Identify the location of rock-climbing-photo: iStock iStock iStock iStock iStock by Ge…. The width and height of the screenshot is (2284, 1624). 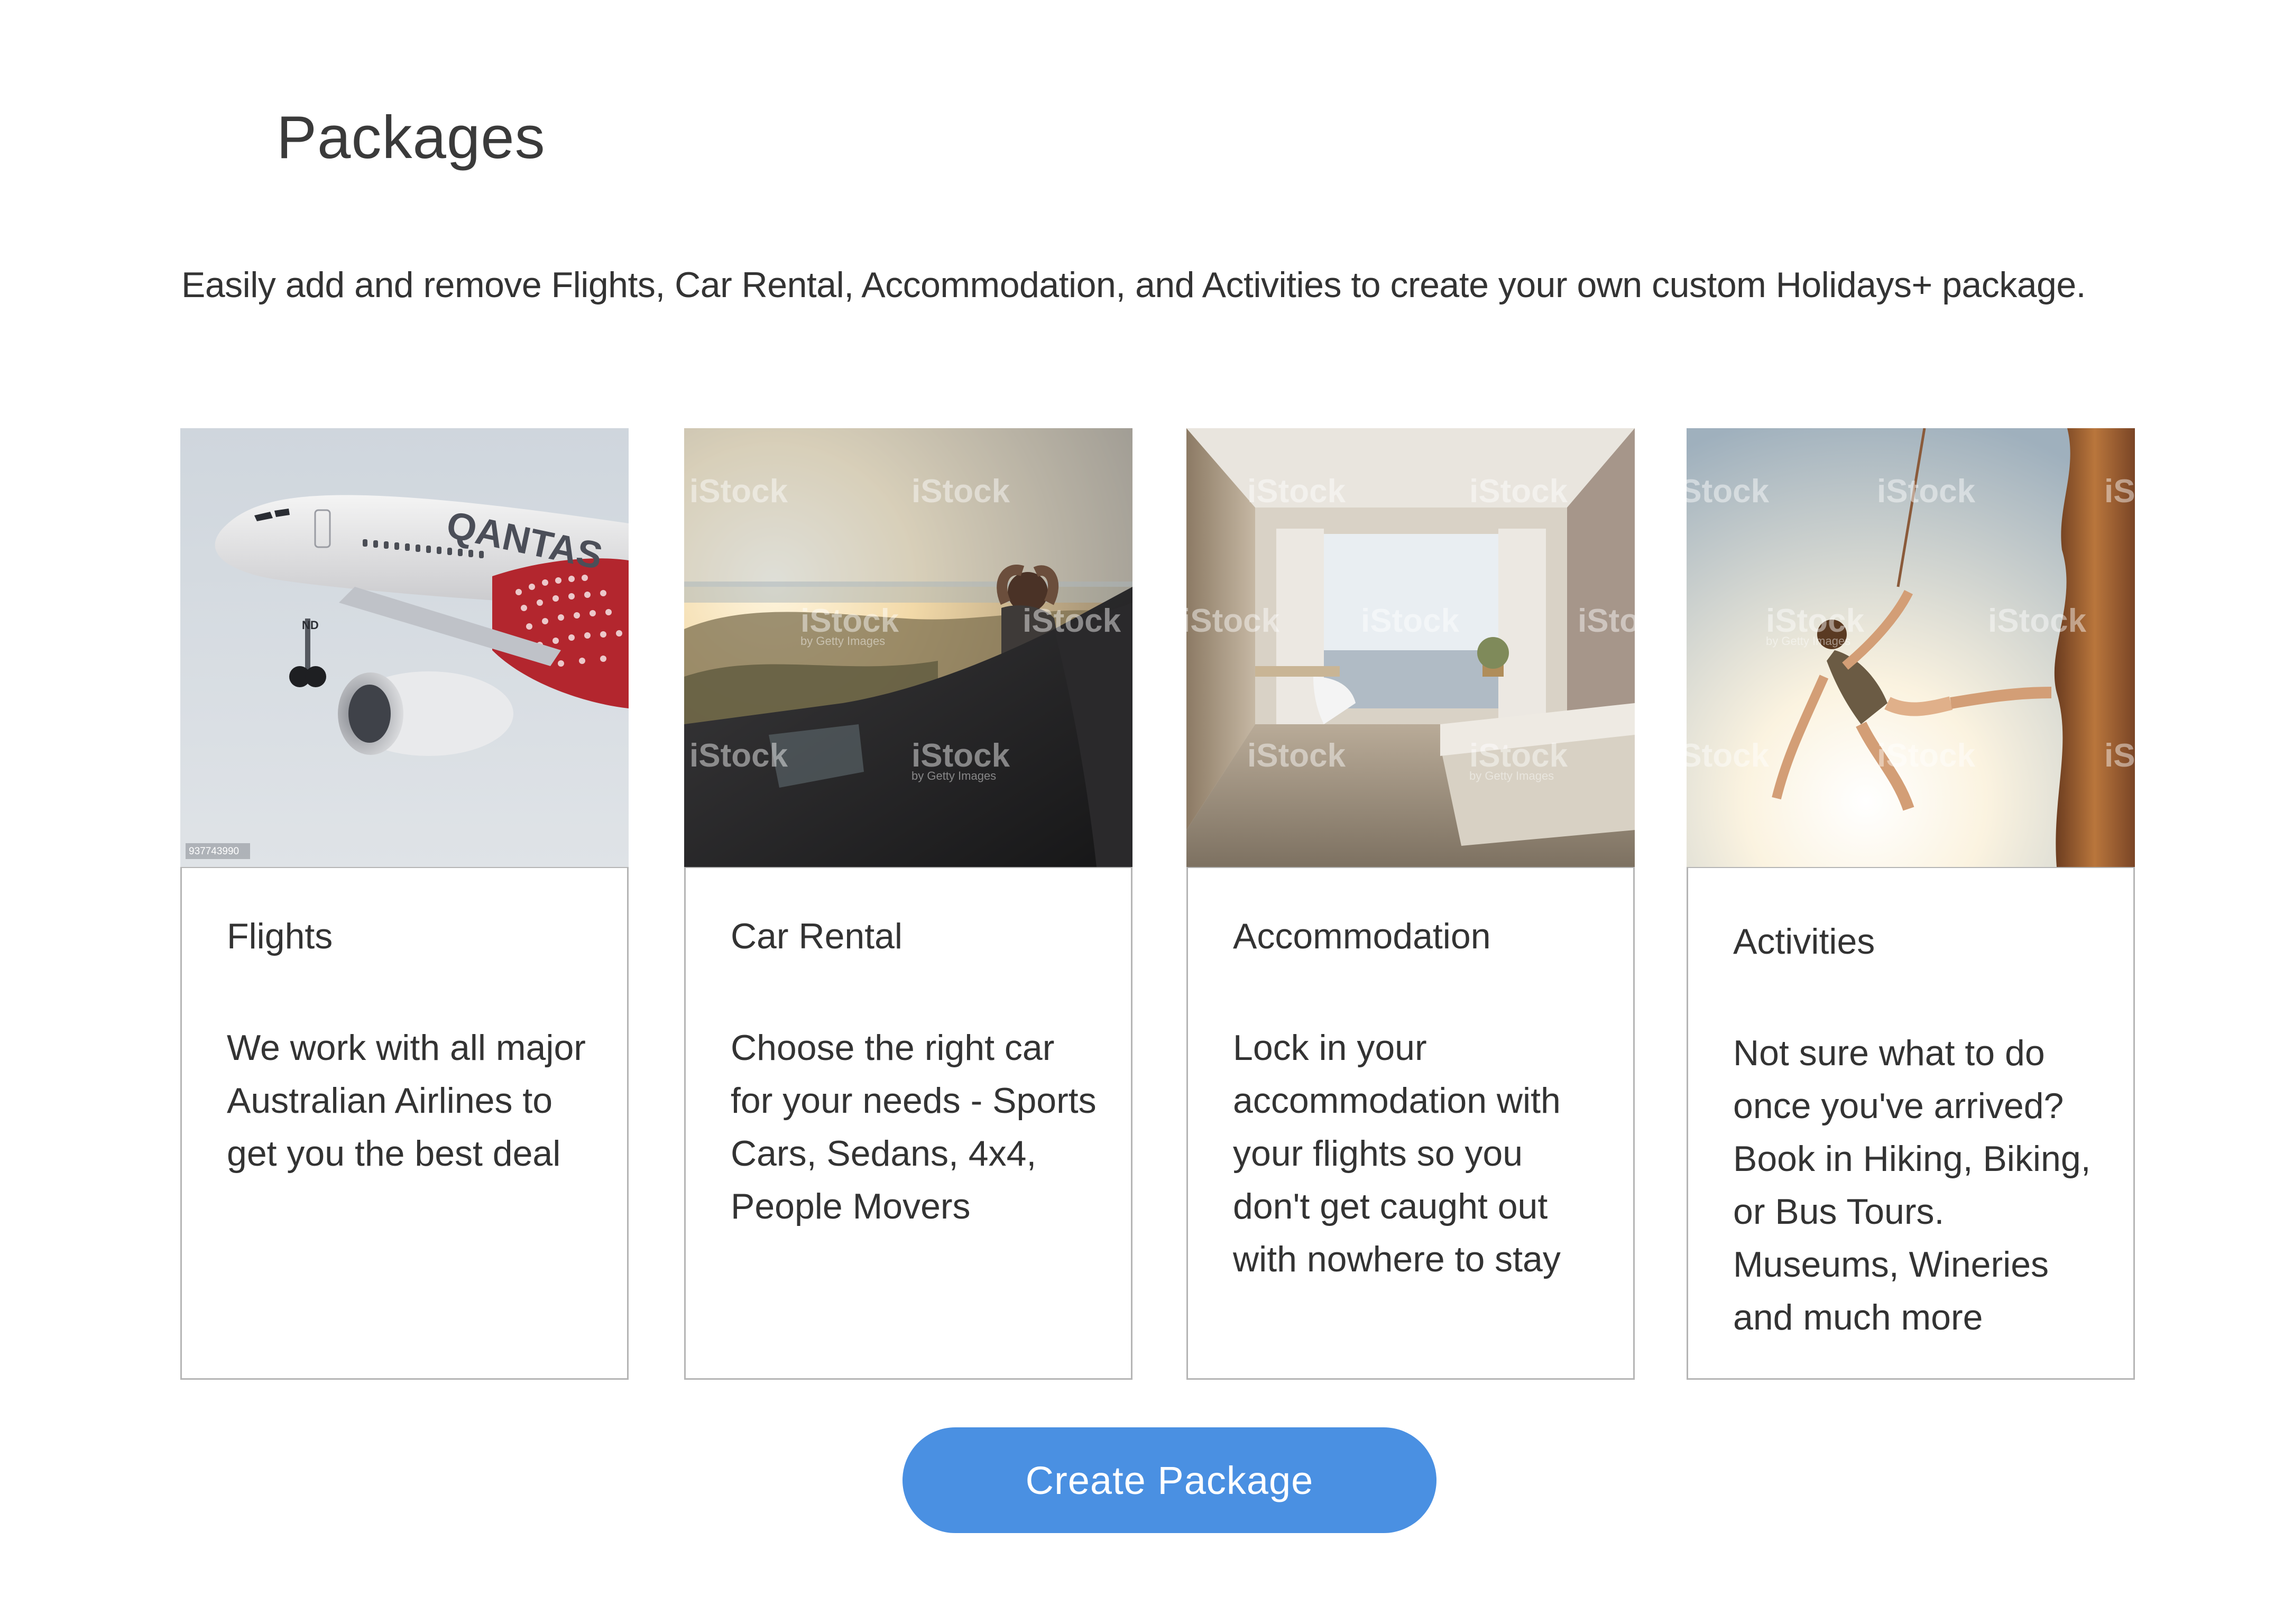
(1911, 647).